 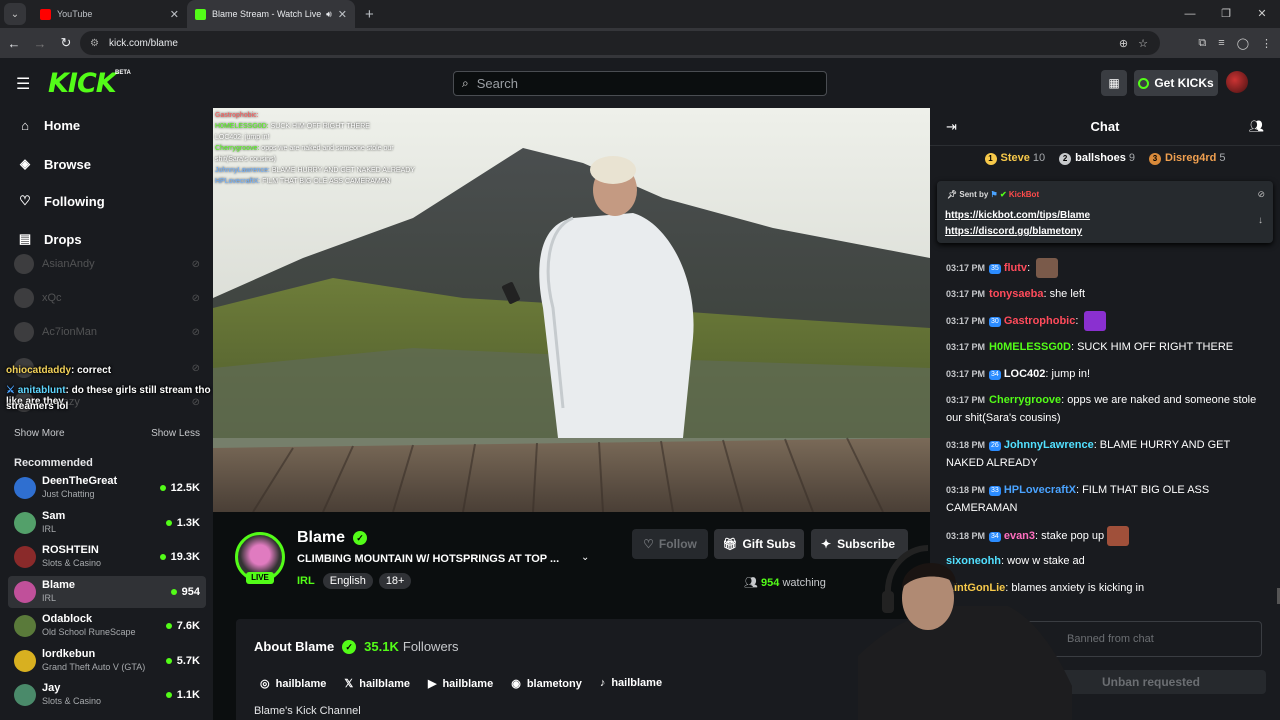 What do you see at coordinates (377, 683) in the screenshot?
I see `social-link: 𝕏hailblame` at bounding box center [377, 683].